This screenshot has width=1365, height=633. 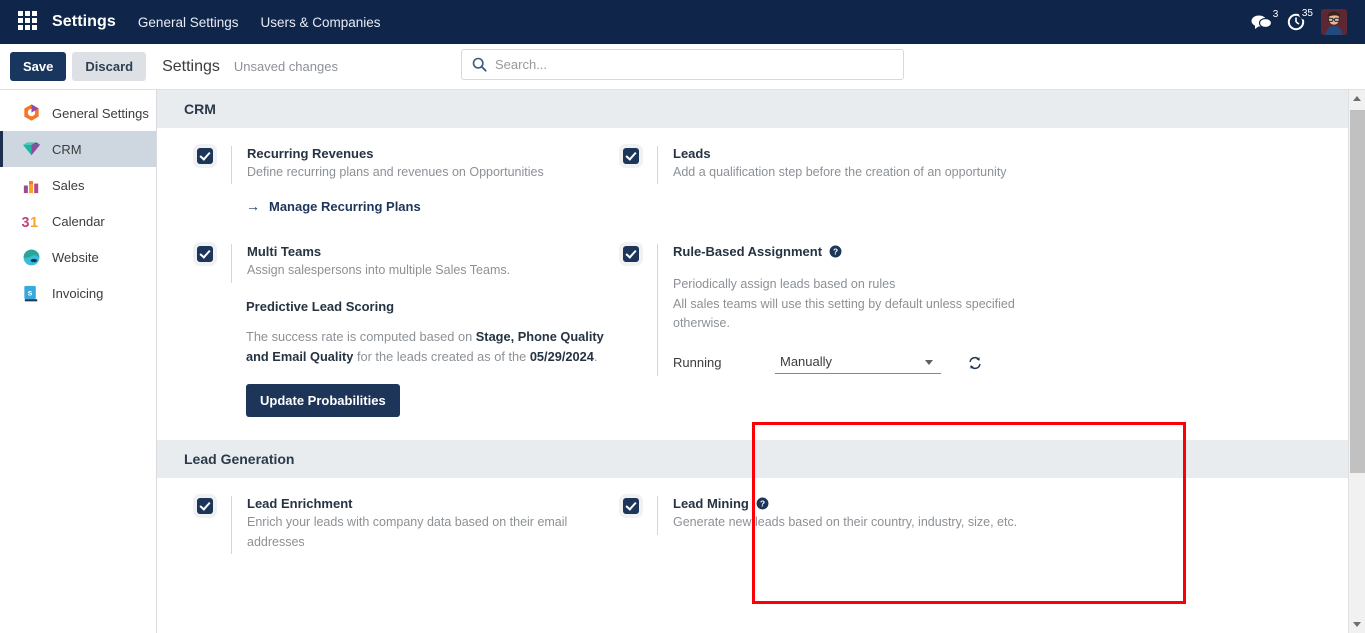 I want to click on checkbox-lead-enrichment, so click(x=205, y=506).